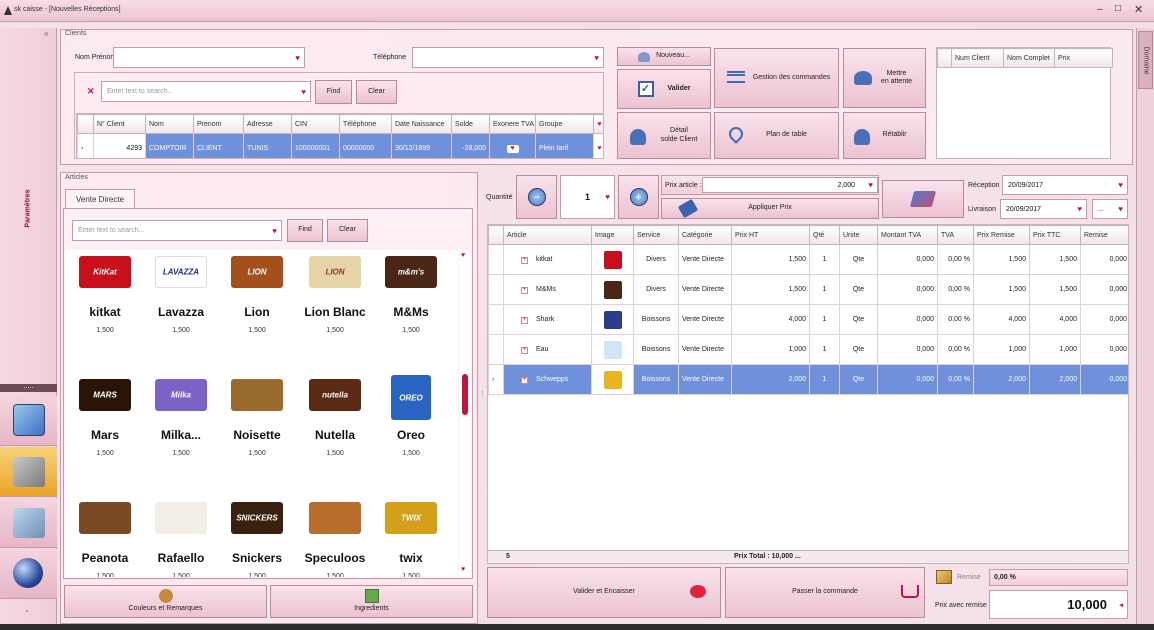  What do you see at coordinates (305, 230) in the screenshot?
I see `product-find-button: Find` at bounding box center [305, 230].